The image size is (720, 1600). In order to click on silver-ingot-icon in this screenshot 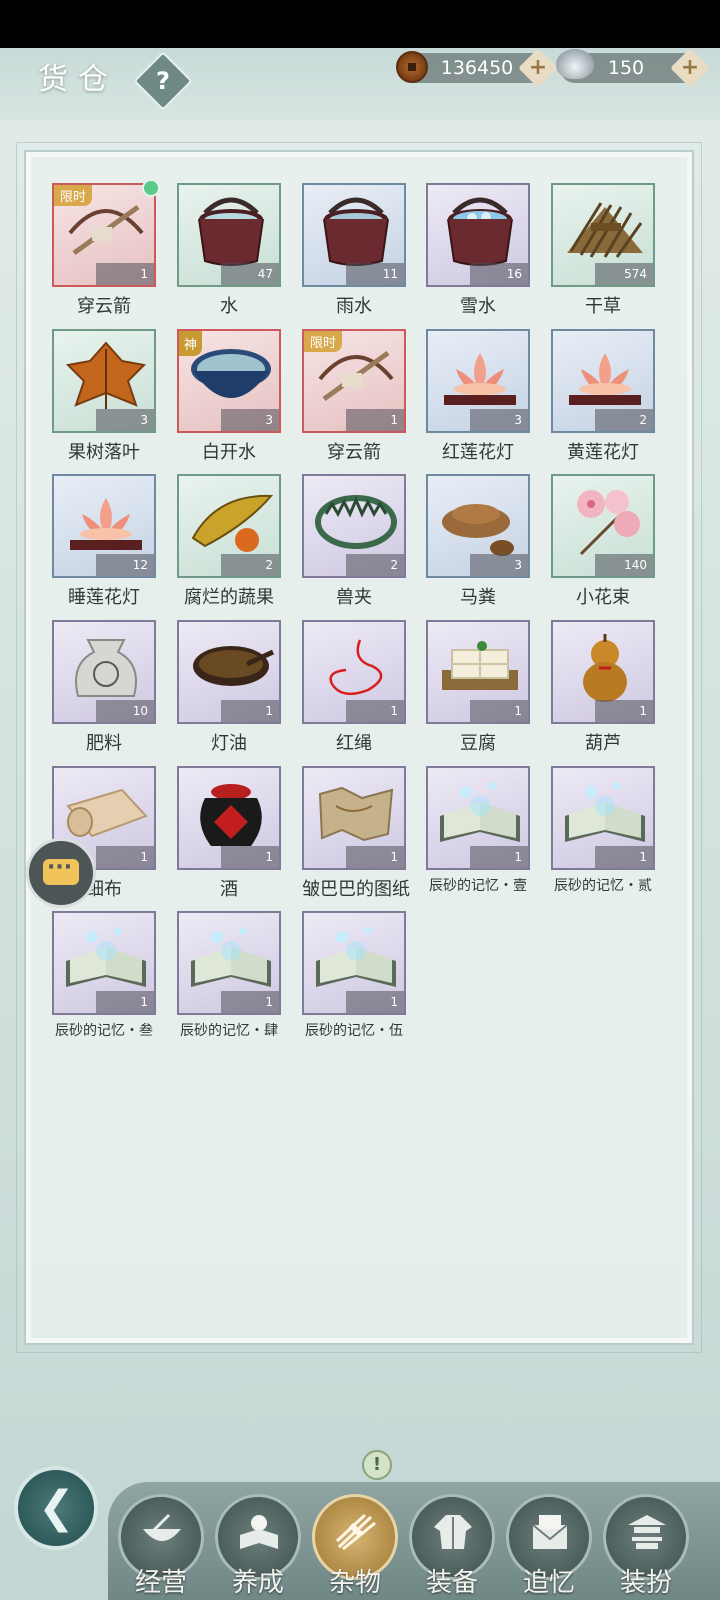, I will do `click(575, 64)`.